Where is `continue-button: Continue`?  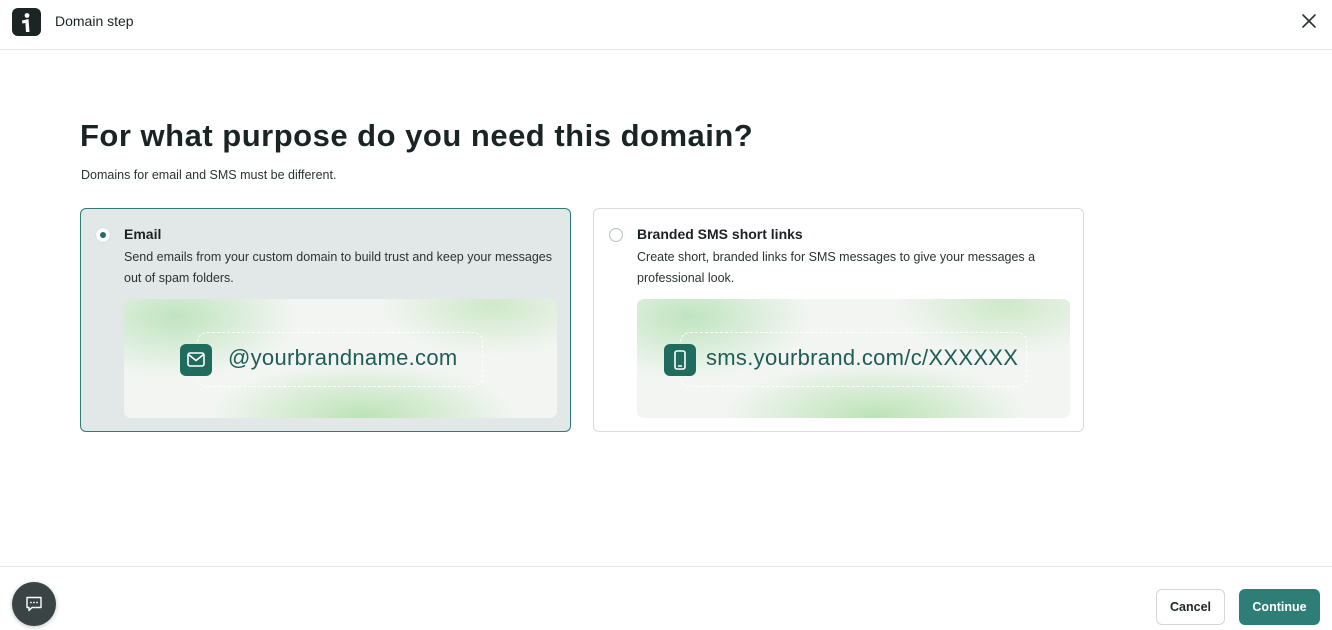 continue-button: Continue is located at coordinates (1279, 607).